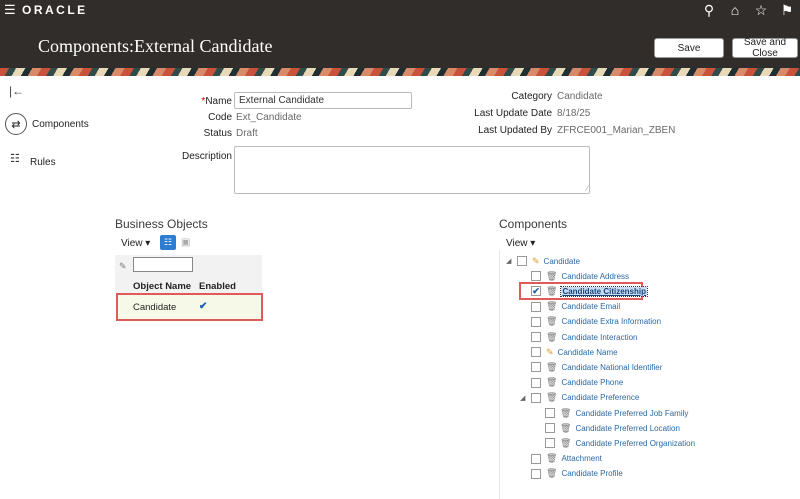  Describe the element at coordinates (591, 473) in the screenshot. I see `tree-item-label: Candidate Profile` at that location.